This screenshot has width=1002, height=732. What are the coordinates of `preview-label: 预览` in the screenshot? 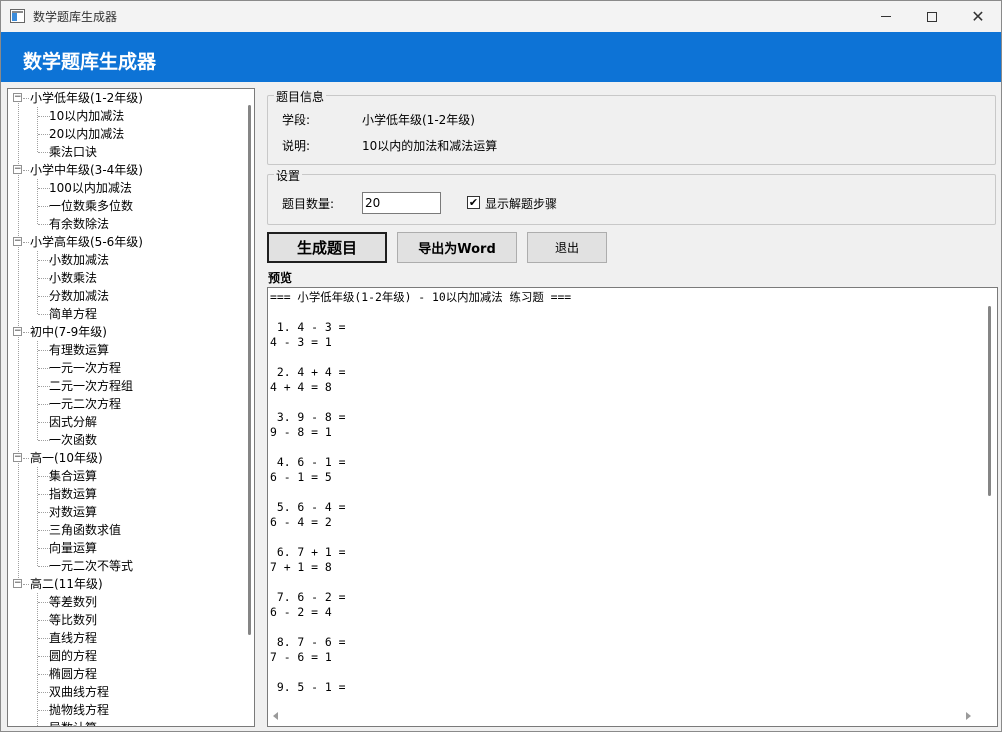 It's located at (280, 278).